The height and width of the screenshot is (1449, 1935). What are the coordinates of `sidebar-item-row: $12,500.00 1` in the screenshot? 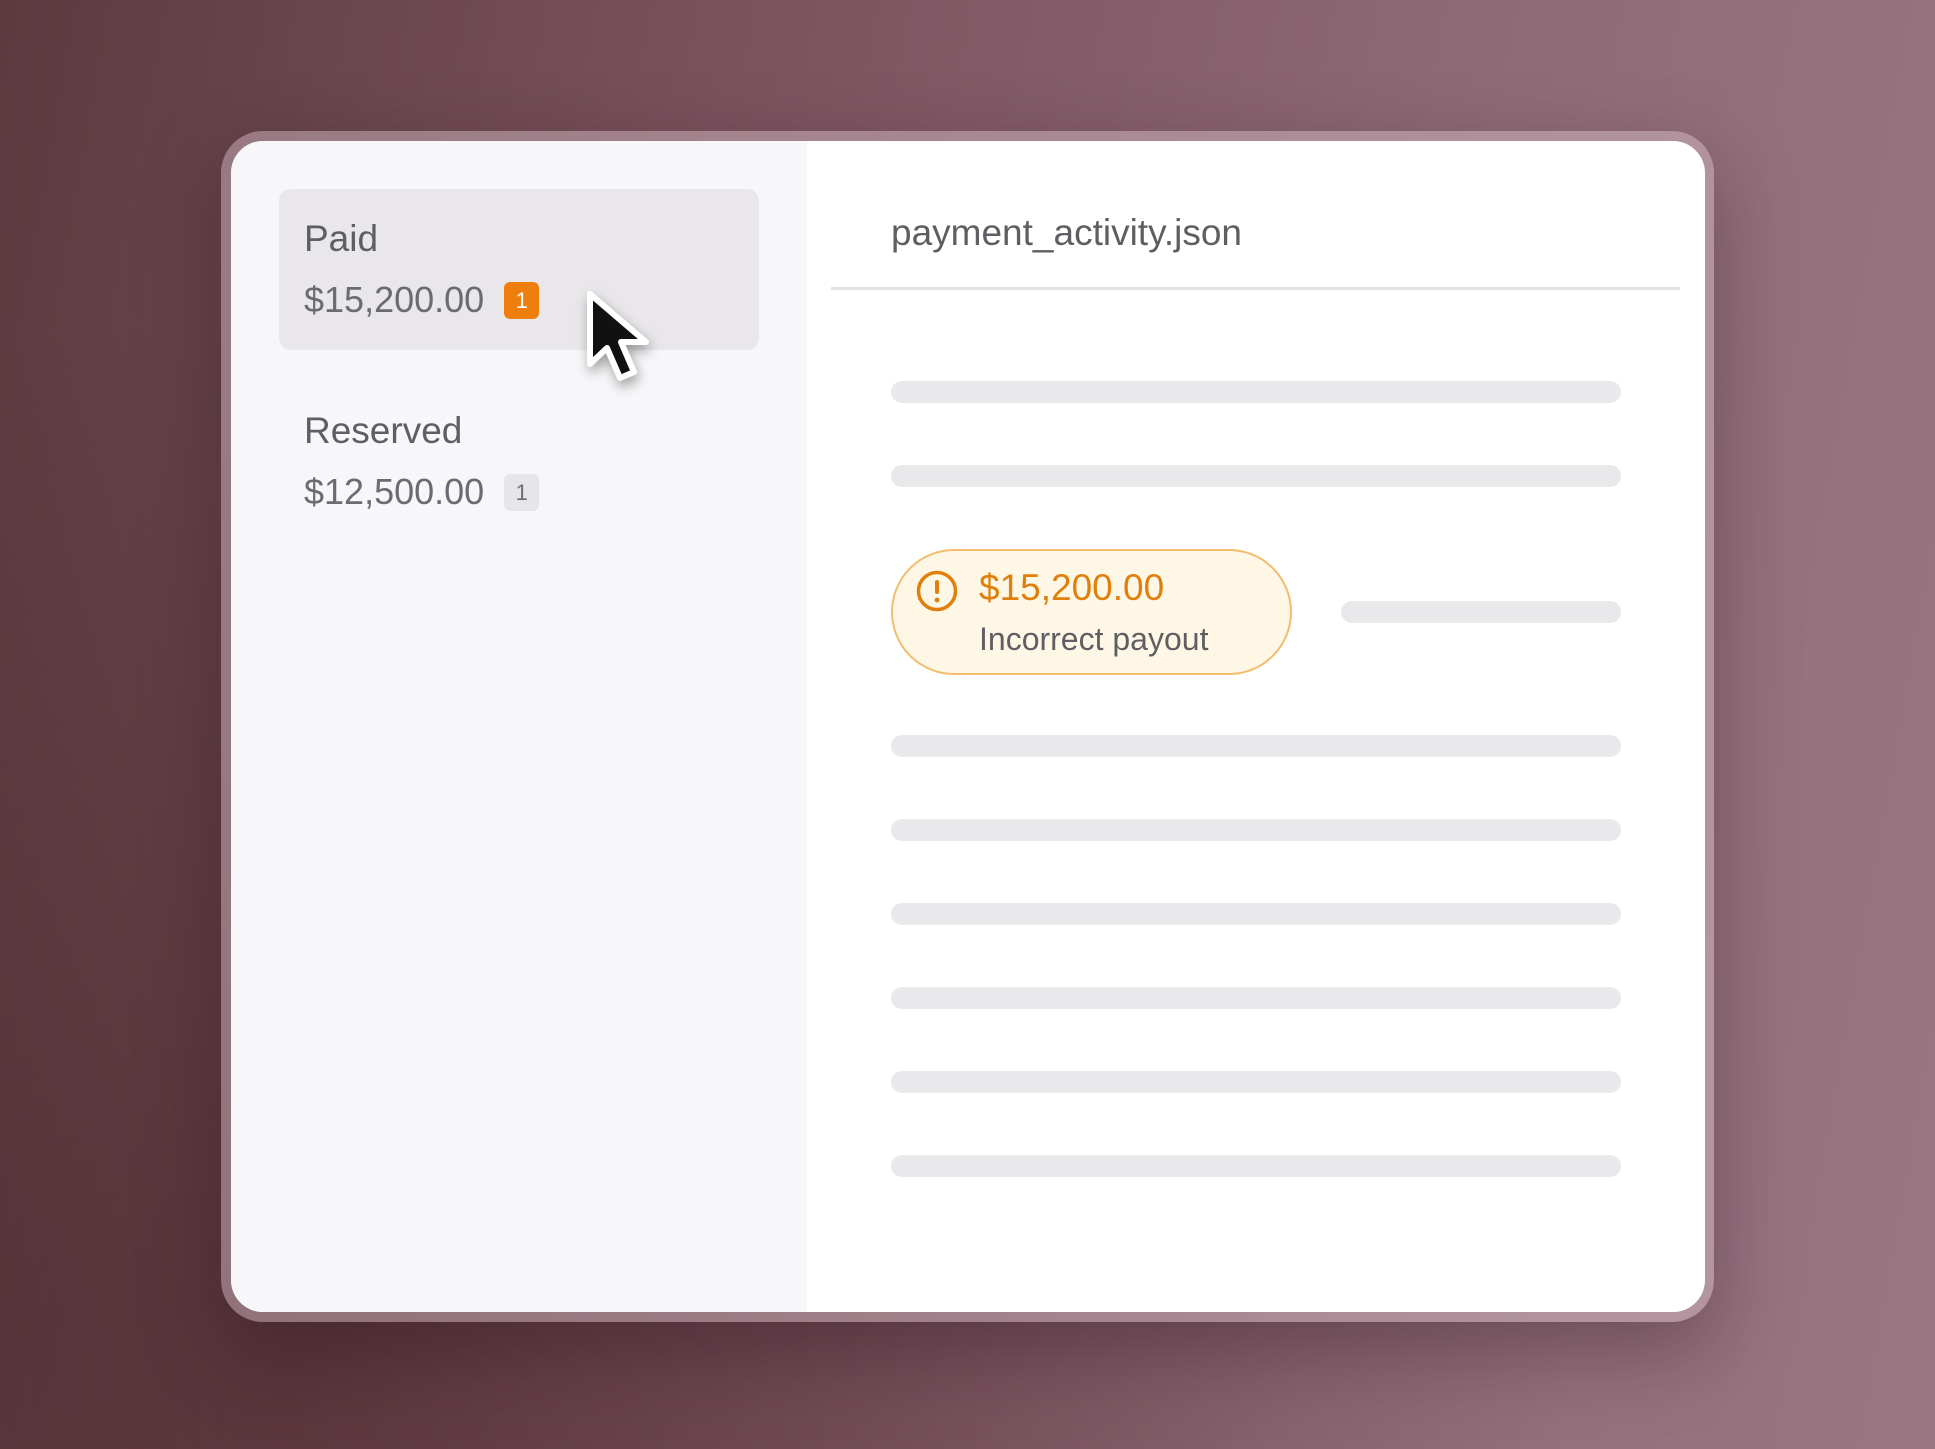 It's located at (531, 492).